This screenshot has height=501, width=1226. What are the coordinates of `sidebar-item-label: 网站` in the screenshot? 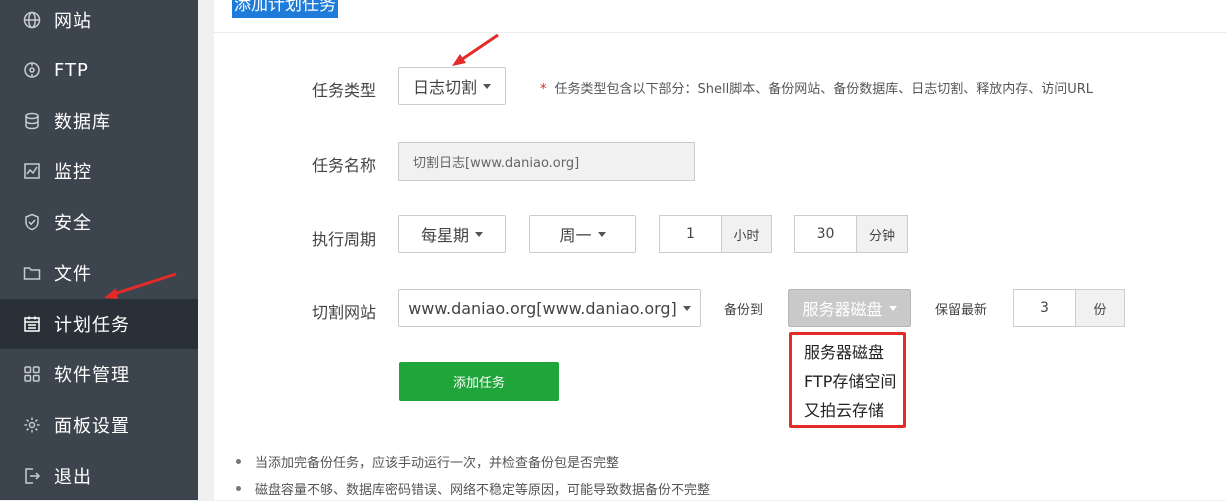 It's located at (73, 21).